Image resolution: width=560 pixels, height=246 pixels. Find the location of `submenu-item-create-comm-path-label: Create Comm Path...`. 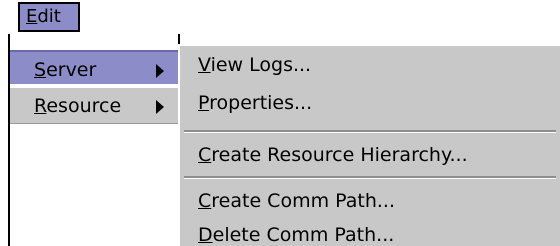

submenu-item-create-comm-path-label: Create Comm Path... is located at coordinates (296, 201).